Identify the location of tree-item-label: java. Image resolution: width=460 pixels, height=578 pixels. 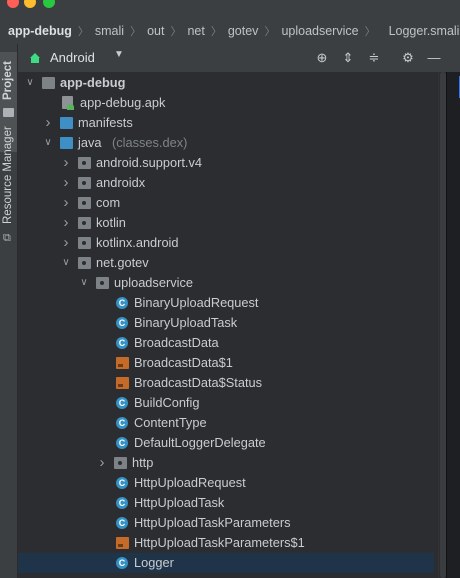
(90, 142).